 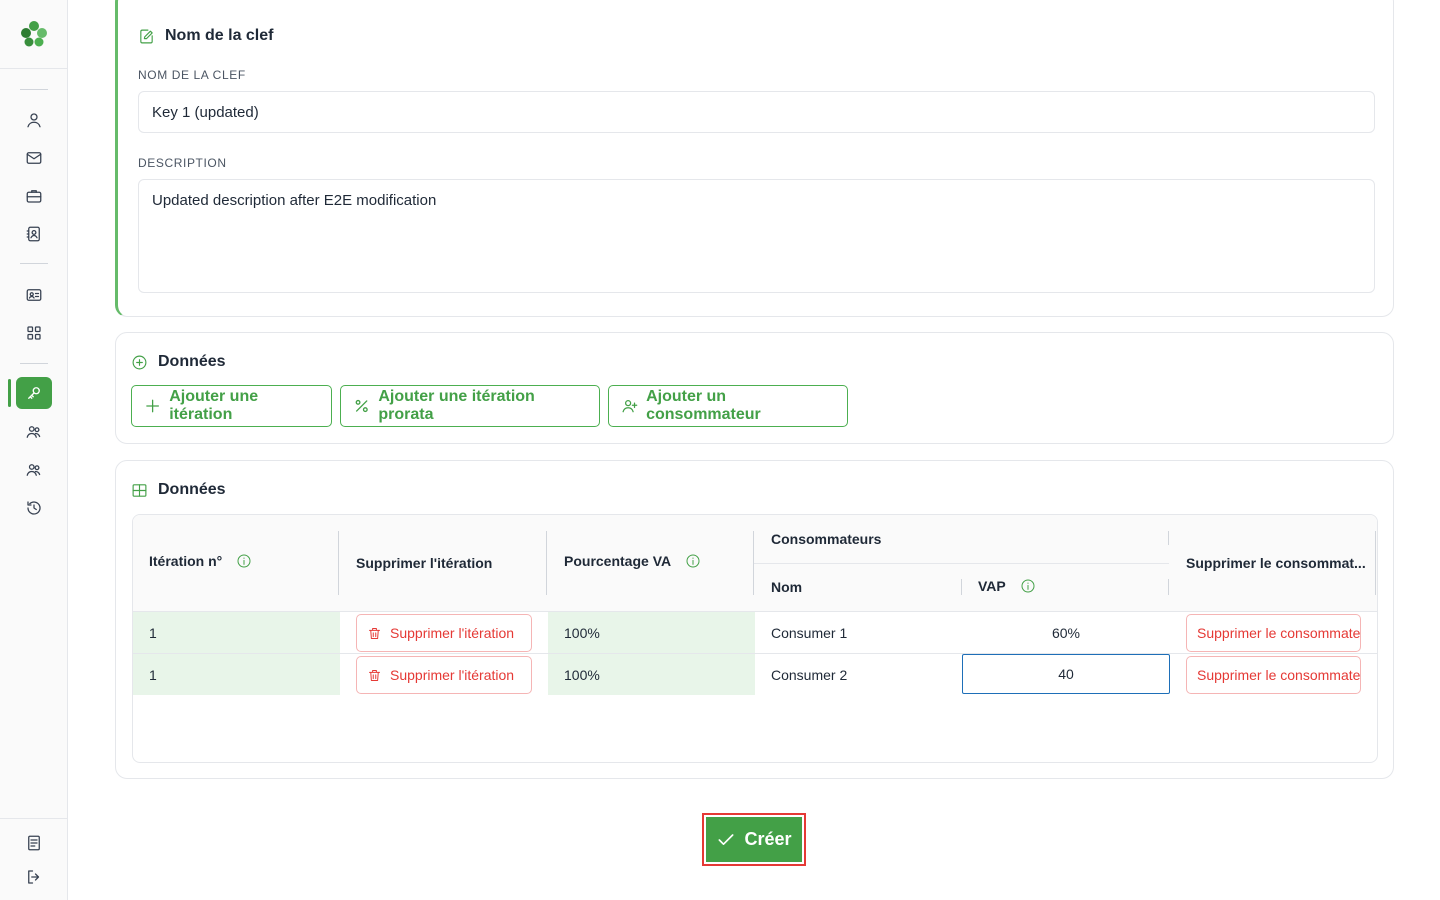 I want to click on check-icon, so click(x=726, y=839).